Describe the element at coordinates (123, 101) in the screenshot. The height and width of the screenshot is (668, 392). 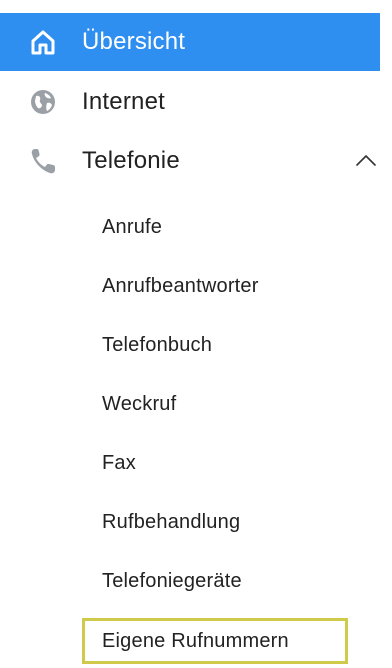
I see `nav-item-label: Internet` at that location.